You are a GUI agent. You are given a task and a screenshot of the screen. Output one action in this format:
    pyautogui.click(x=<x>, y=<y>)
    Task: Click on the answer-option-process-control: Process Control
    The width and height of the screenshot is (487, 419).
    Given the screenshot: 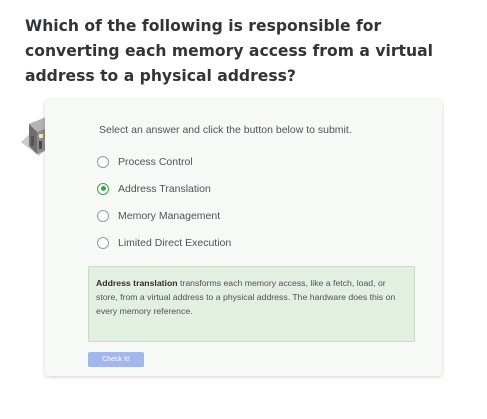 What is the action you would take?
    pyautogui.click(x=164, y=161)
    